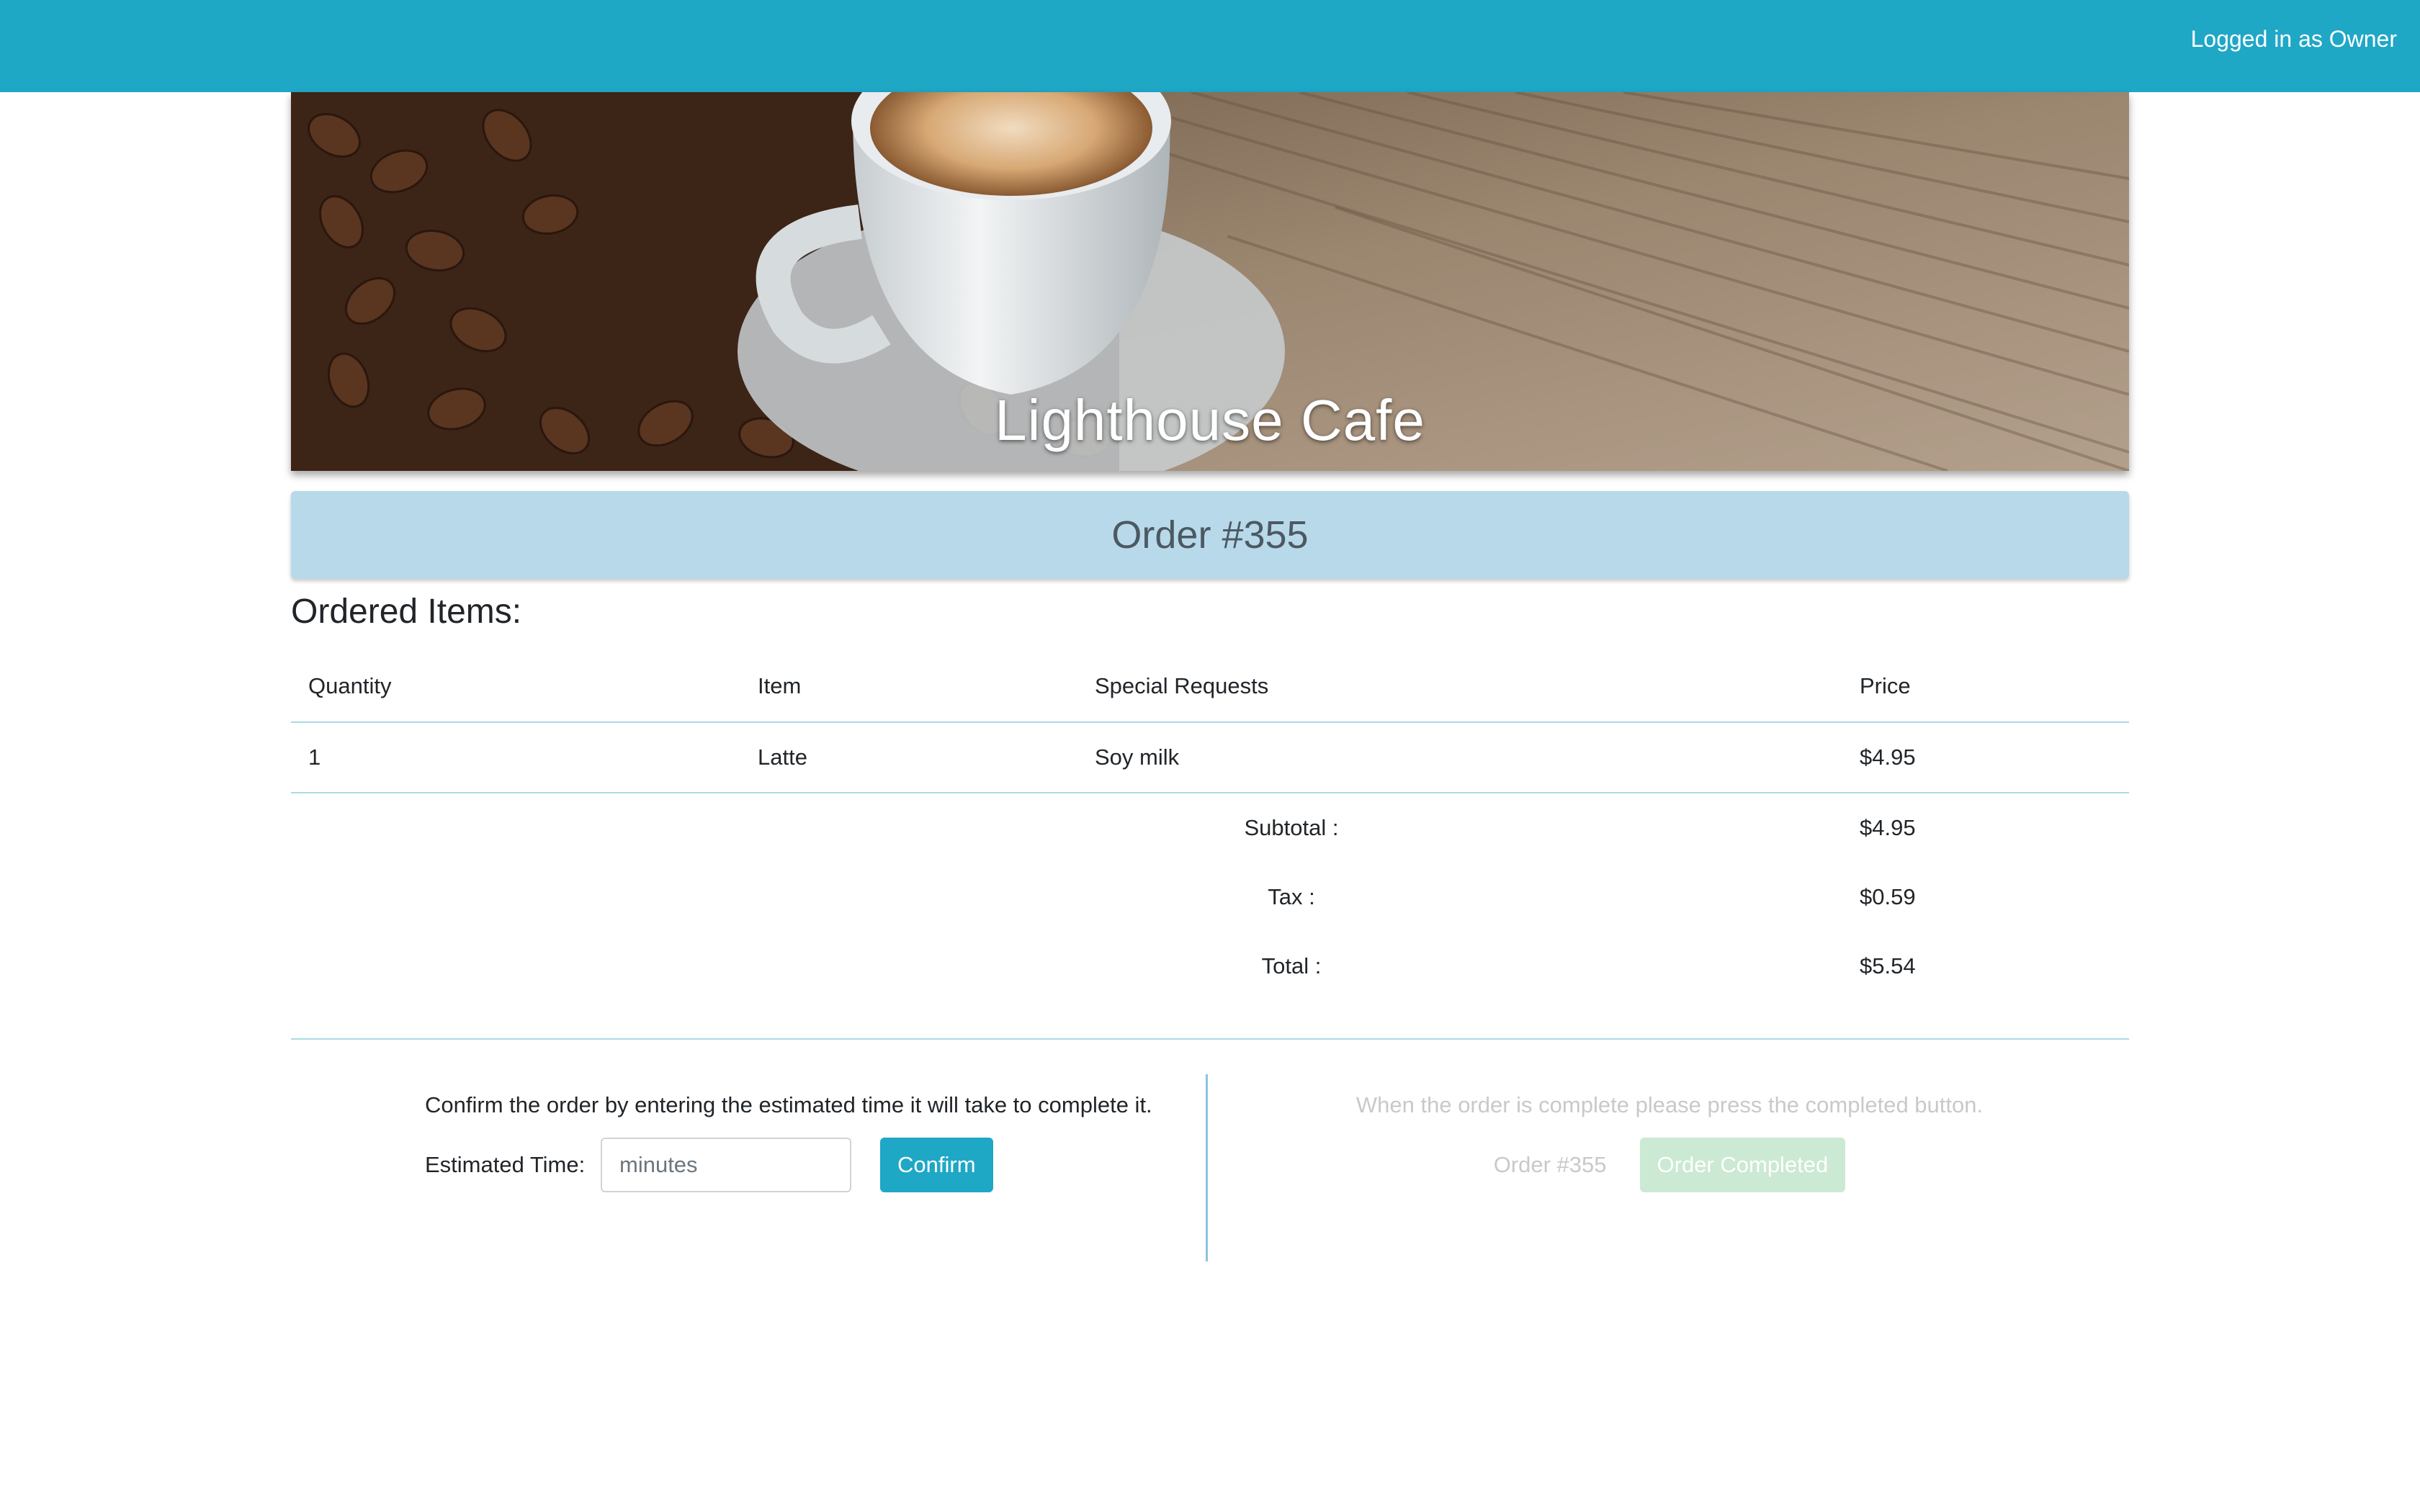  Describe the element at coordinates (726, 1165) in the screenshot. I see `estimated-time-input` at that location.